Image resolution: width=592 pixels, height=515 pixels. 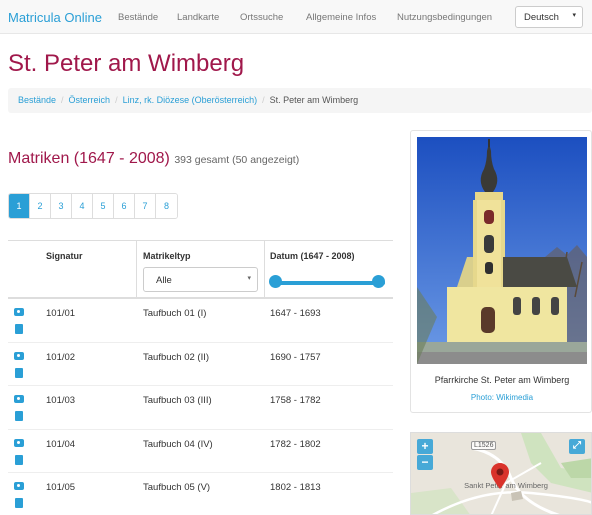 What do you see at coordinates (275, 281) in the screenshot?
I see `slider-handle-min` at bounding box center [275, 281].